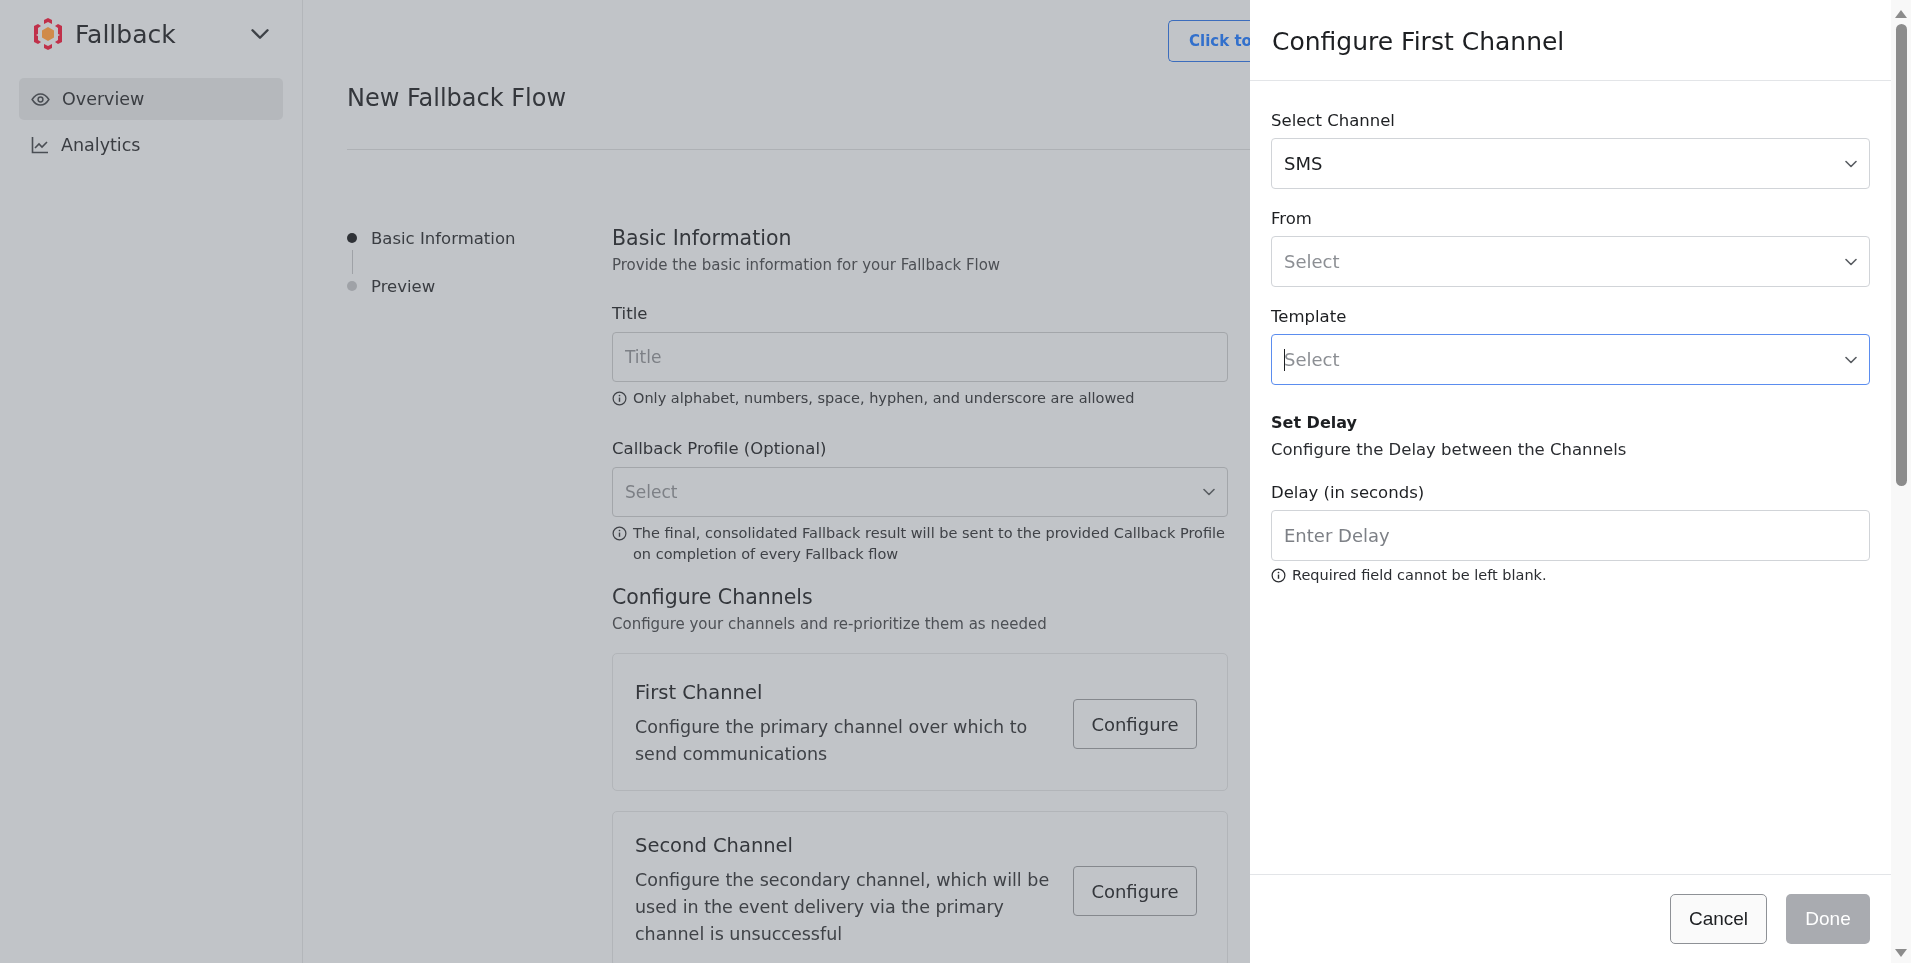 Image resolution: width=1911 pixels, height=963 pixels. Describe the element at coordinates (1901, 14) in the screenshot. I see `scroll-up-arrow-icon` at that location.